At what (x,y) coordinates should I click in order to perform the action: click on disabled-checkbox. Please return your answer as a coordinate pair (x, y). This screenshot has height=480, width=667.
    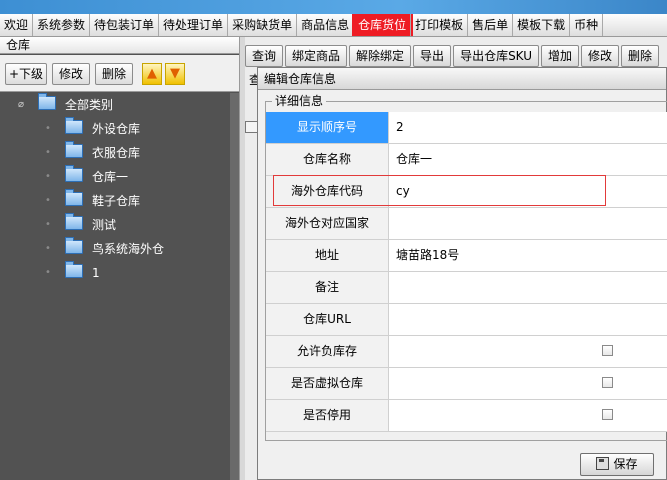
    Looking at the image, I should click on (607, 414).